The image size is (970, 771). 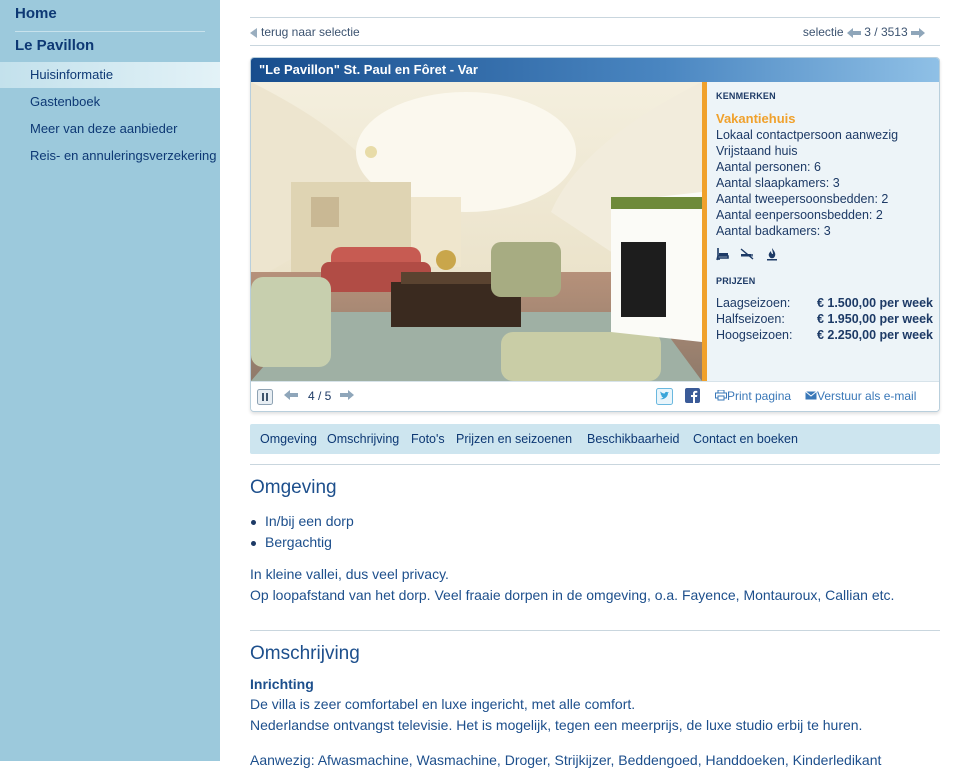 What do you see at coordinates (772, 256) in the screenshot?
I see `fireplace-icon` at bounding box center [772, 256].